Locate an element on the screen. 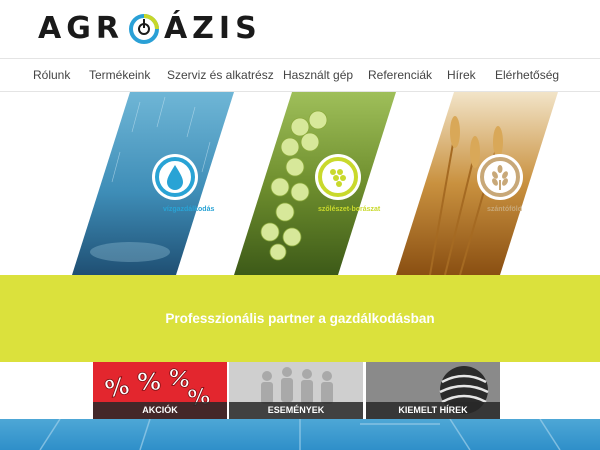 The width and height of the screenshot is (600, 450). category-label-grape: szőlészet-borászat is located at coordinates (349, 209).